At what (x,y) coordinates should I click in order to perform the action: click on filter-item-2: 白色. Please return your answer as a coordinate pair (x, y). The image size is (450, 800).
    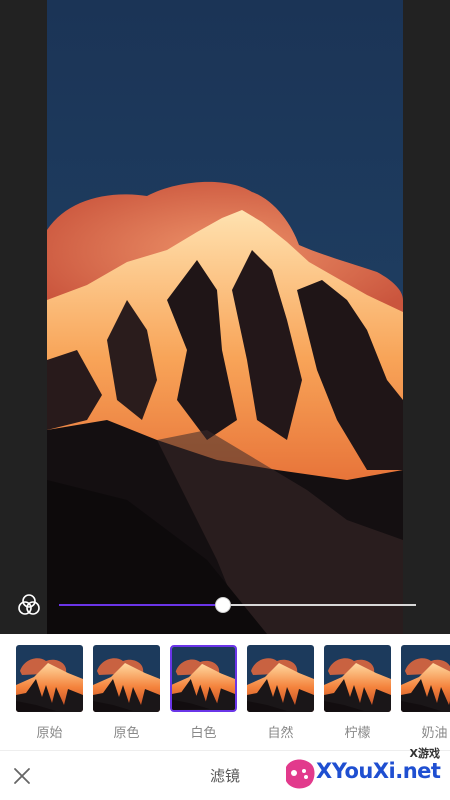
    Looking at the image, I should click on (203, 693).